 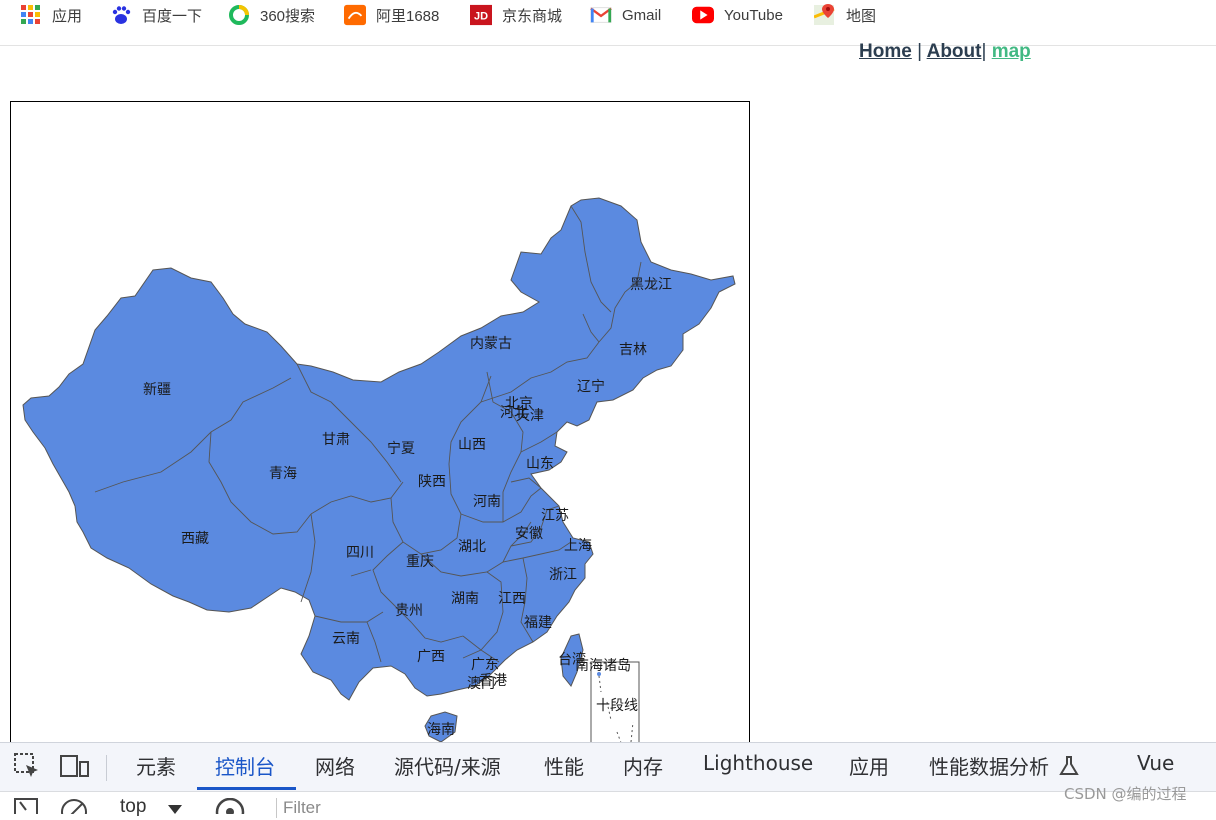 I want to click on bookmark-gmail: Gmail, so click(x=625, y=15).